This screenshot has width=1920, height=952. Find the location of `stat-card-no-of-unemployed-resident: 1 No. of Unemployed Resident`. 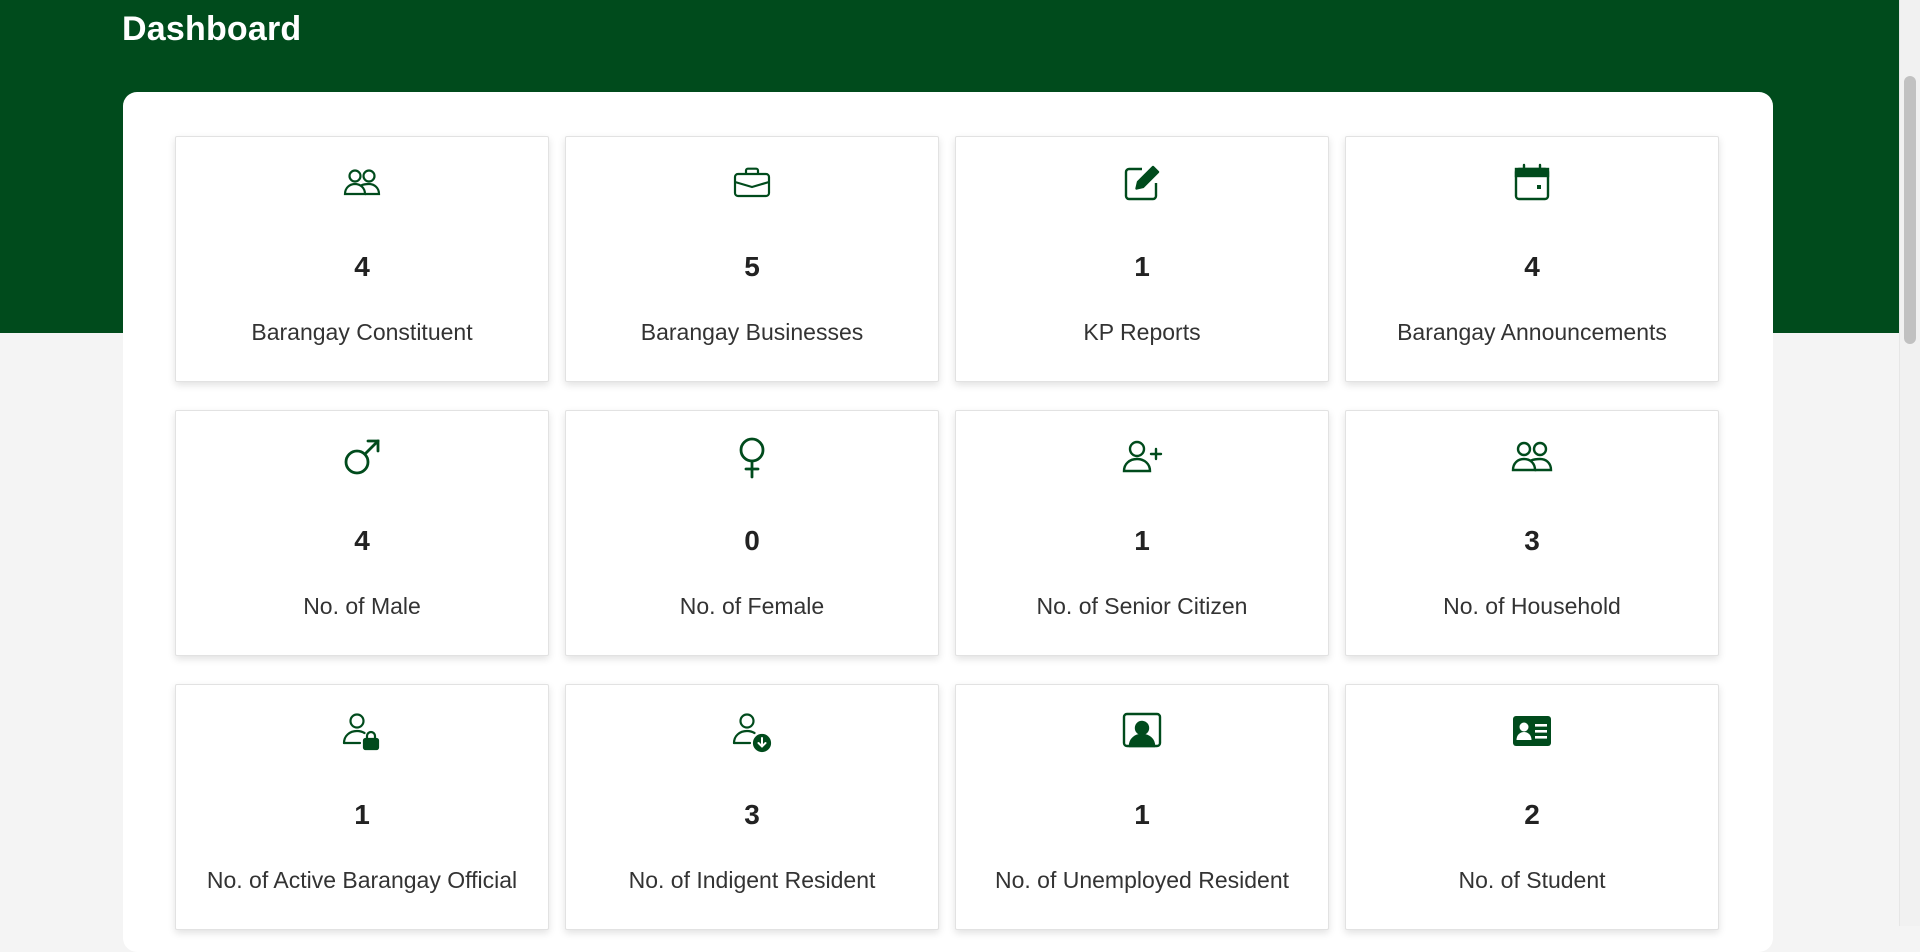

stat-card-no-of-unemployed-resident: 1 No. of Unemployed Resident is located at coordinates (1142, 807).